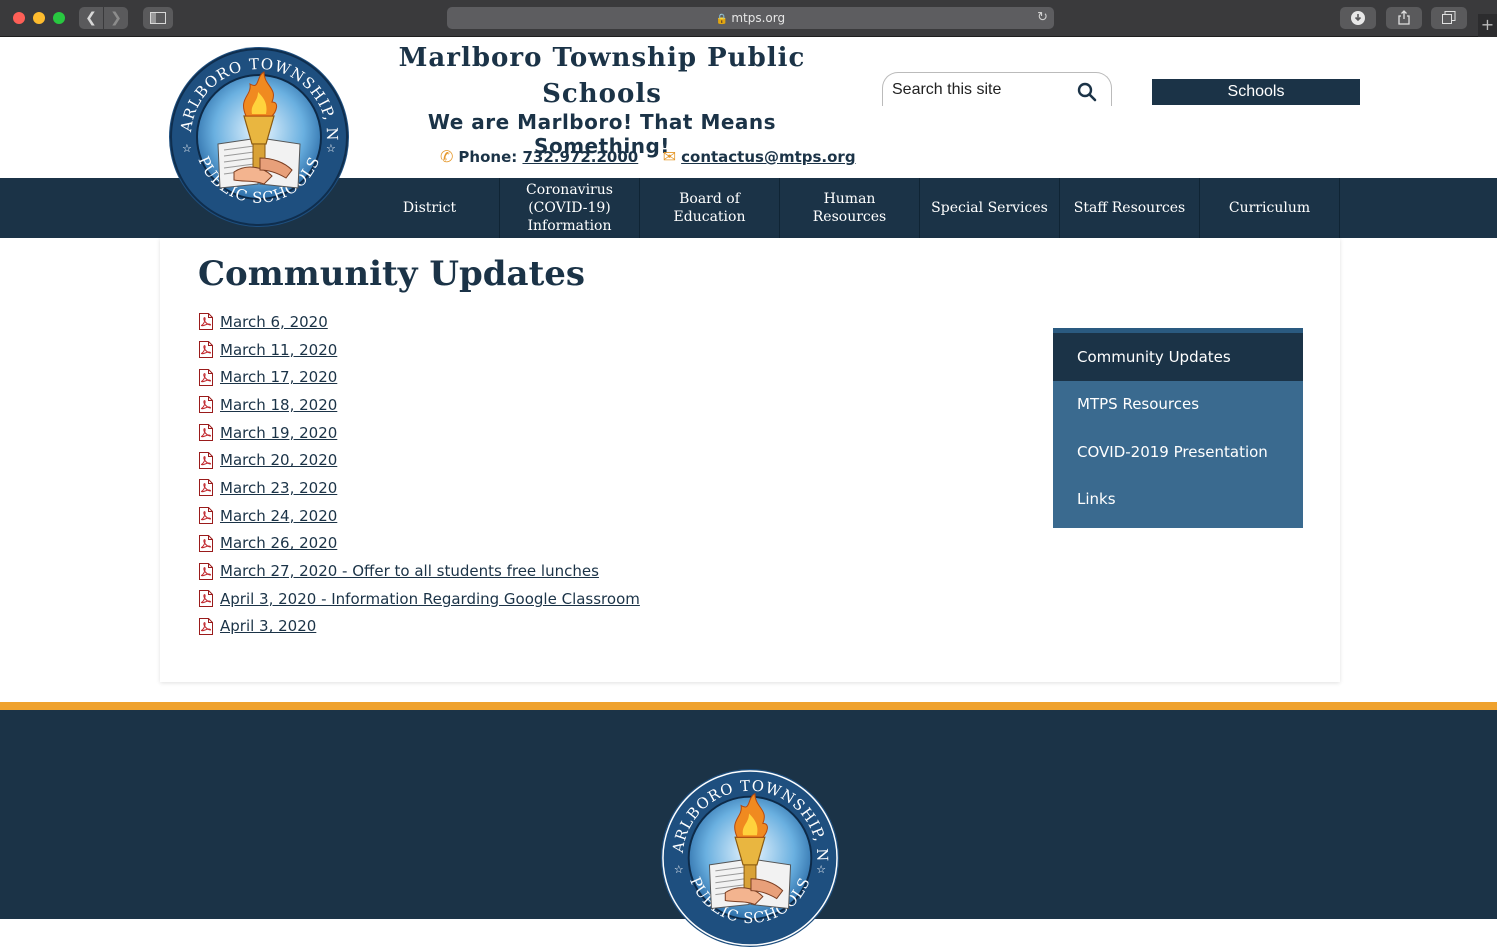 The image size is (1497, 952). Describe the element at coordinates (419, 433) in the screenshot. I see `list-item: March 19, 2020` at that location.